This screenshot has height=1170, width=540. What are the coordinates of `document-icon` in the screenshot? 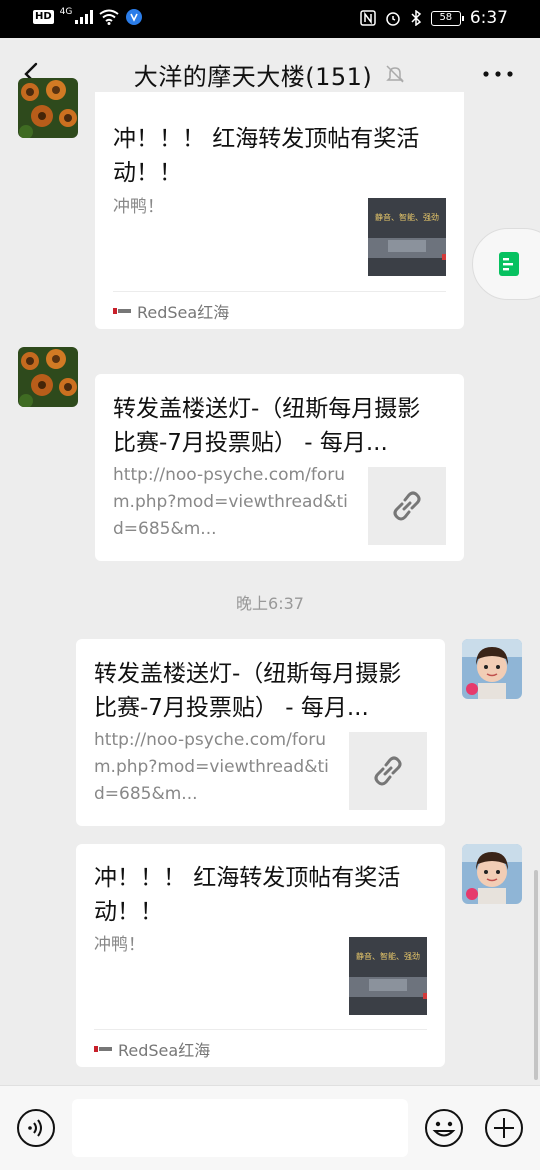 It's located at (509, 264).